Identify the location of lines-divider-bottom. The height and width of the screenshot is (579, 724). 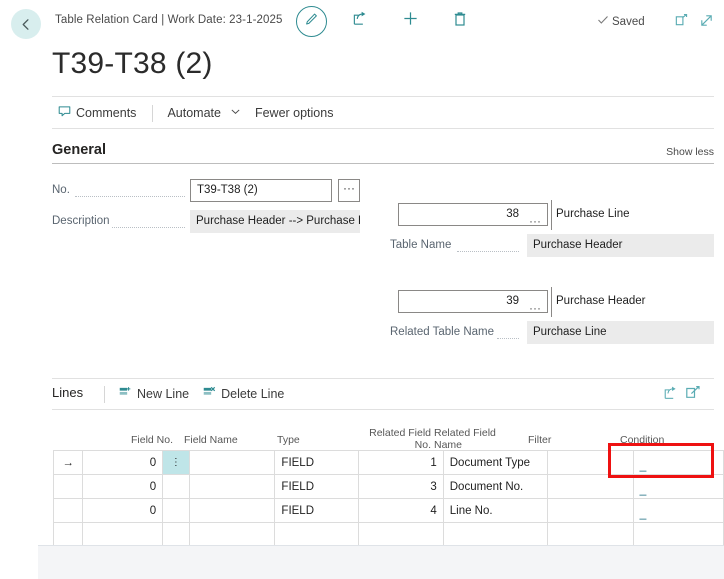
(383, 409).